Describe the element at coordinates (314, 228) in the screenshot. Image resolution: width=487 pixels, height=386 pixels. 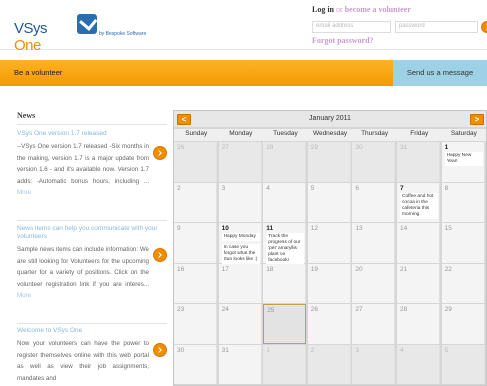
I see `day-number: 12` at that location.